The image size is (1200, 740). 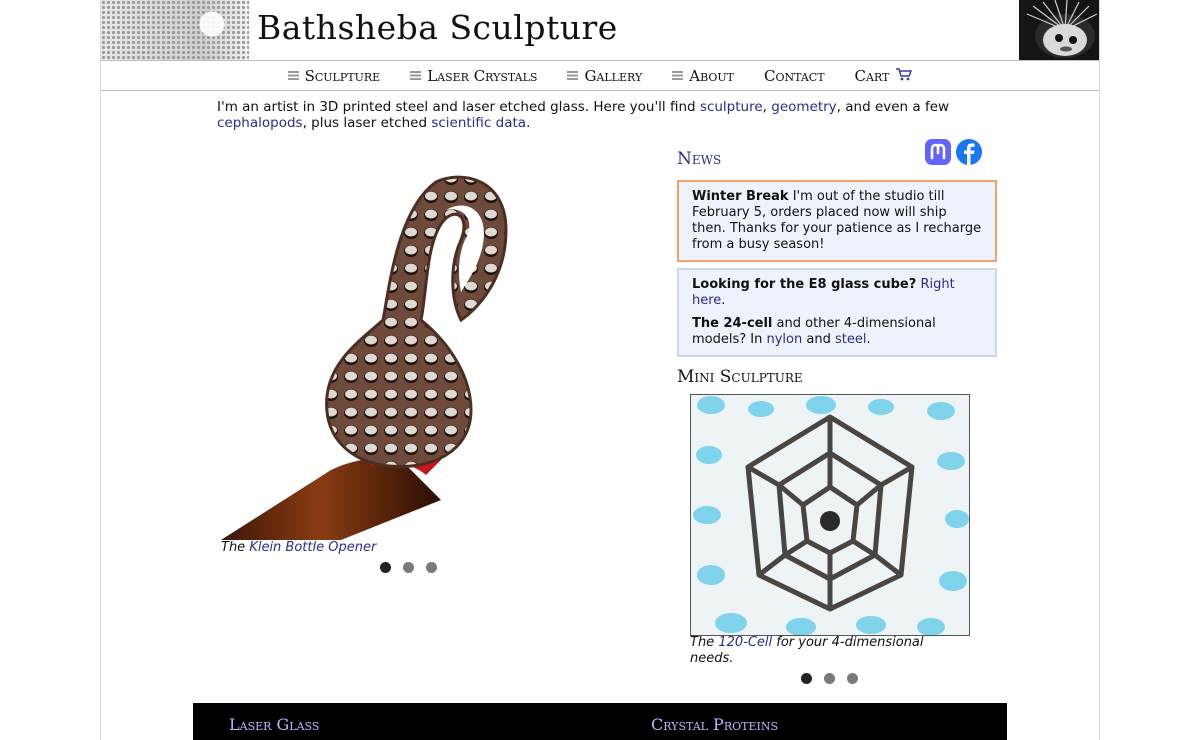 What do you see at coordinates (904, 76) in the screenshot?
I see `cart-icon` at bounding box center [904, 76].